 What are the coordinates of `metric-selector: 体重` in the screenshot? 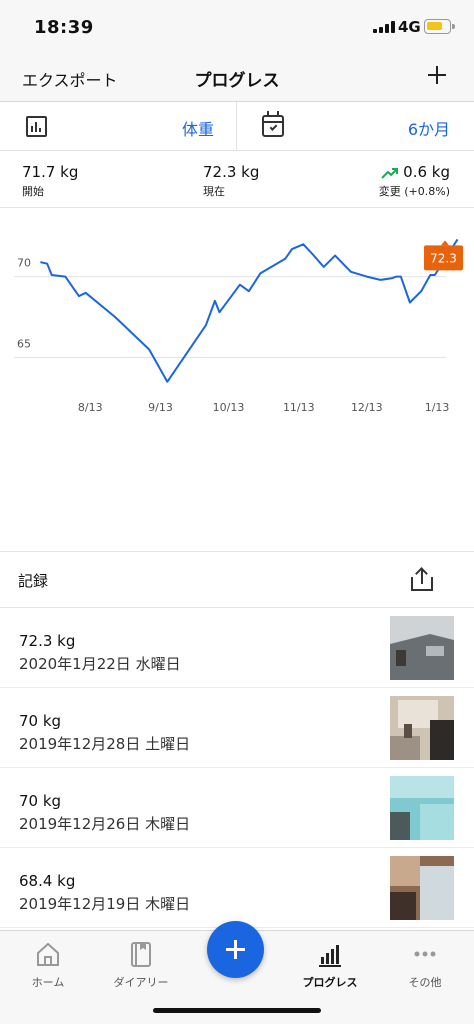 It's located at (198, 128).